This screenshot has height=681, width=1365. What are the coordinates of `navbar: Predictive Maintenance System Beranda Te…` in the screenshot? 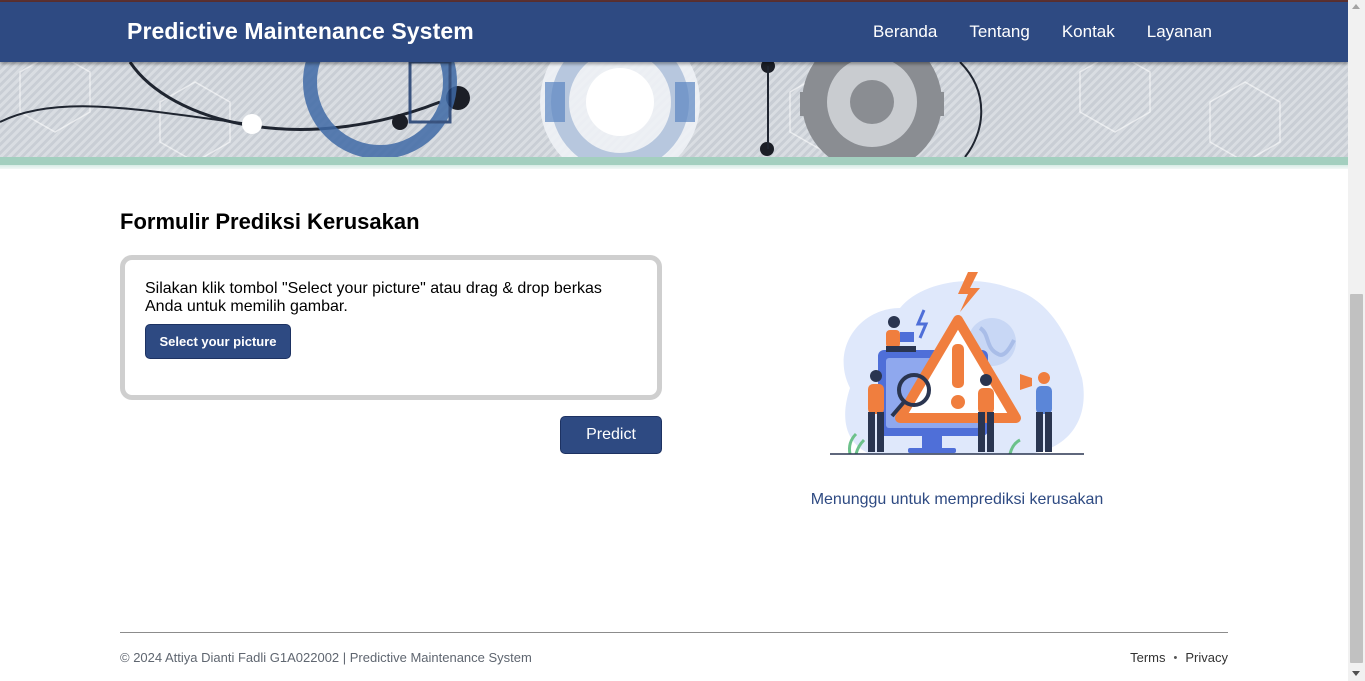 It's located at (674, 32).